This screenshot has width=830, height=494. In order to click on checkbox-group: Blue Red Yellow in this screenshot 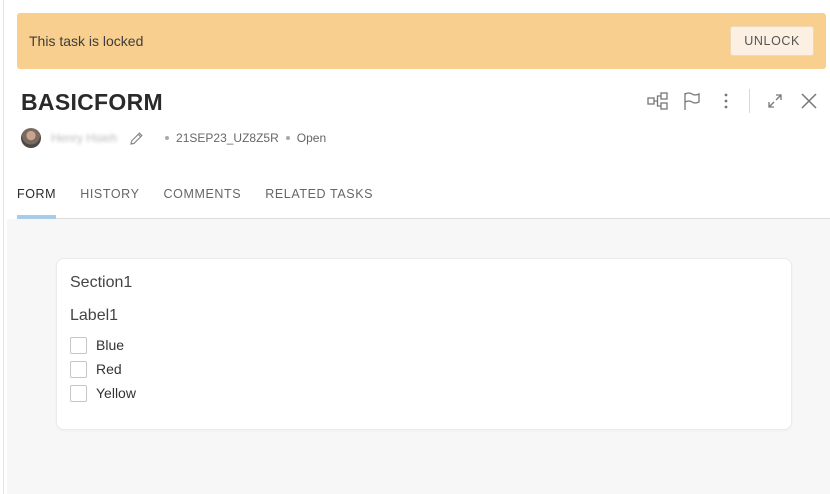, I will do `click(103, 369)`.